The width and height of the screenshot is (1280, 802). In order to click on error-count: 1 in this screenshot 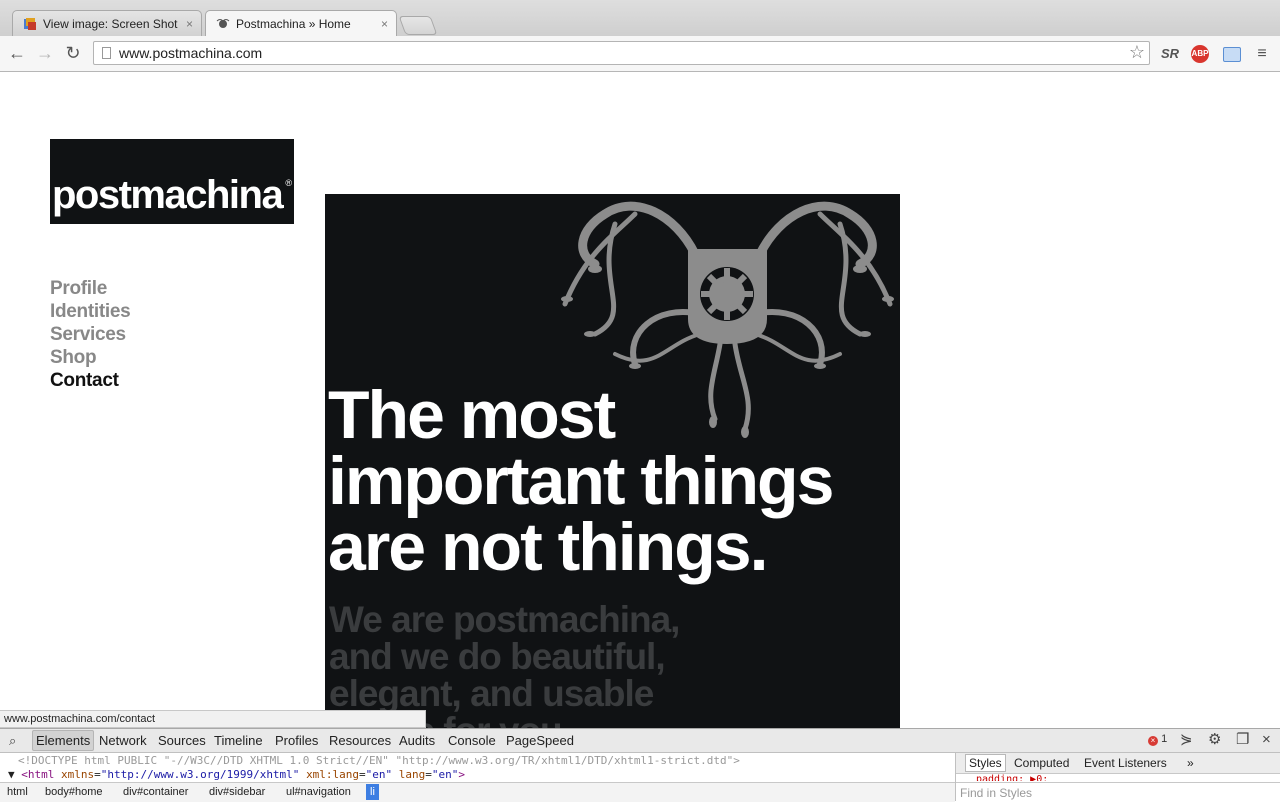, I will do `click(1164, 739)`.